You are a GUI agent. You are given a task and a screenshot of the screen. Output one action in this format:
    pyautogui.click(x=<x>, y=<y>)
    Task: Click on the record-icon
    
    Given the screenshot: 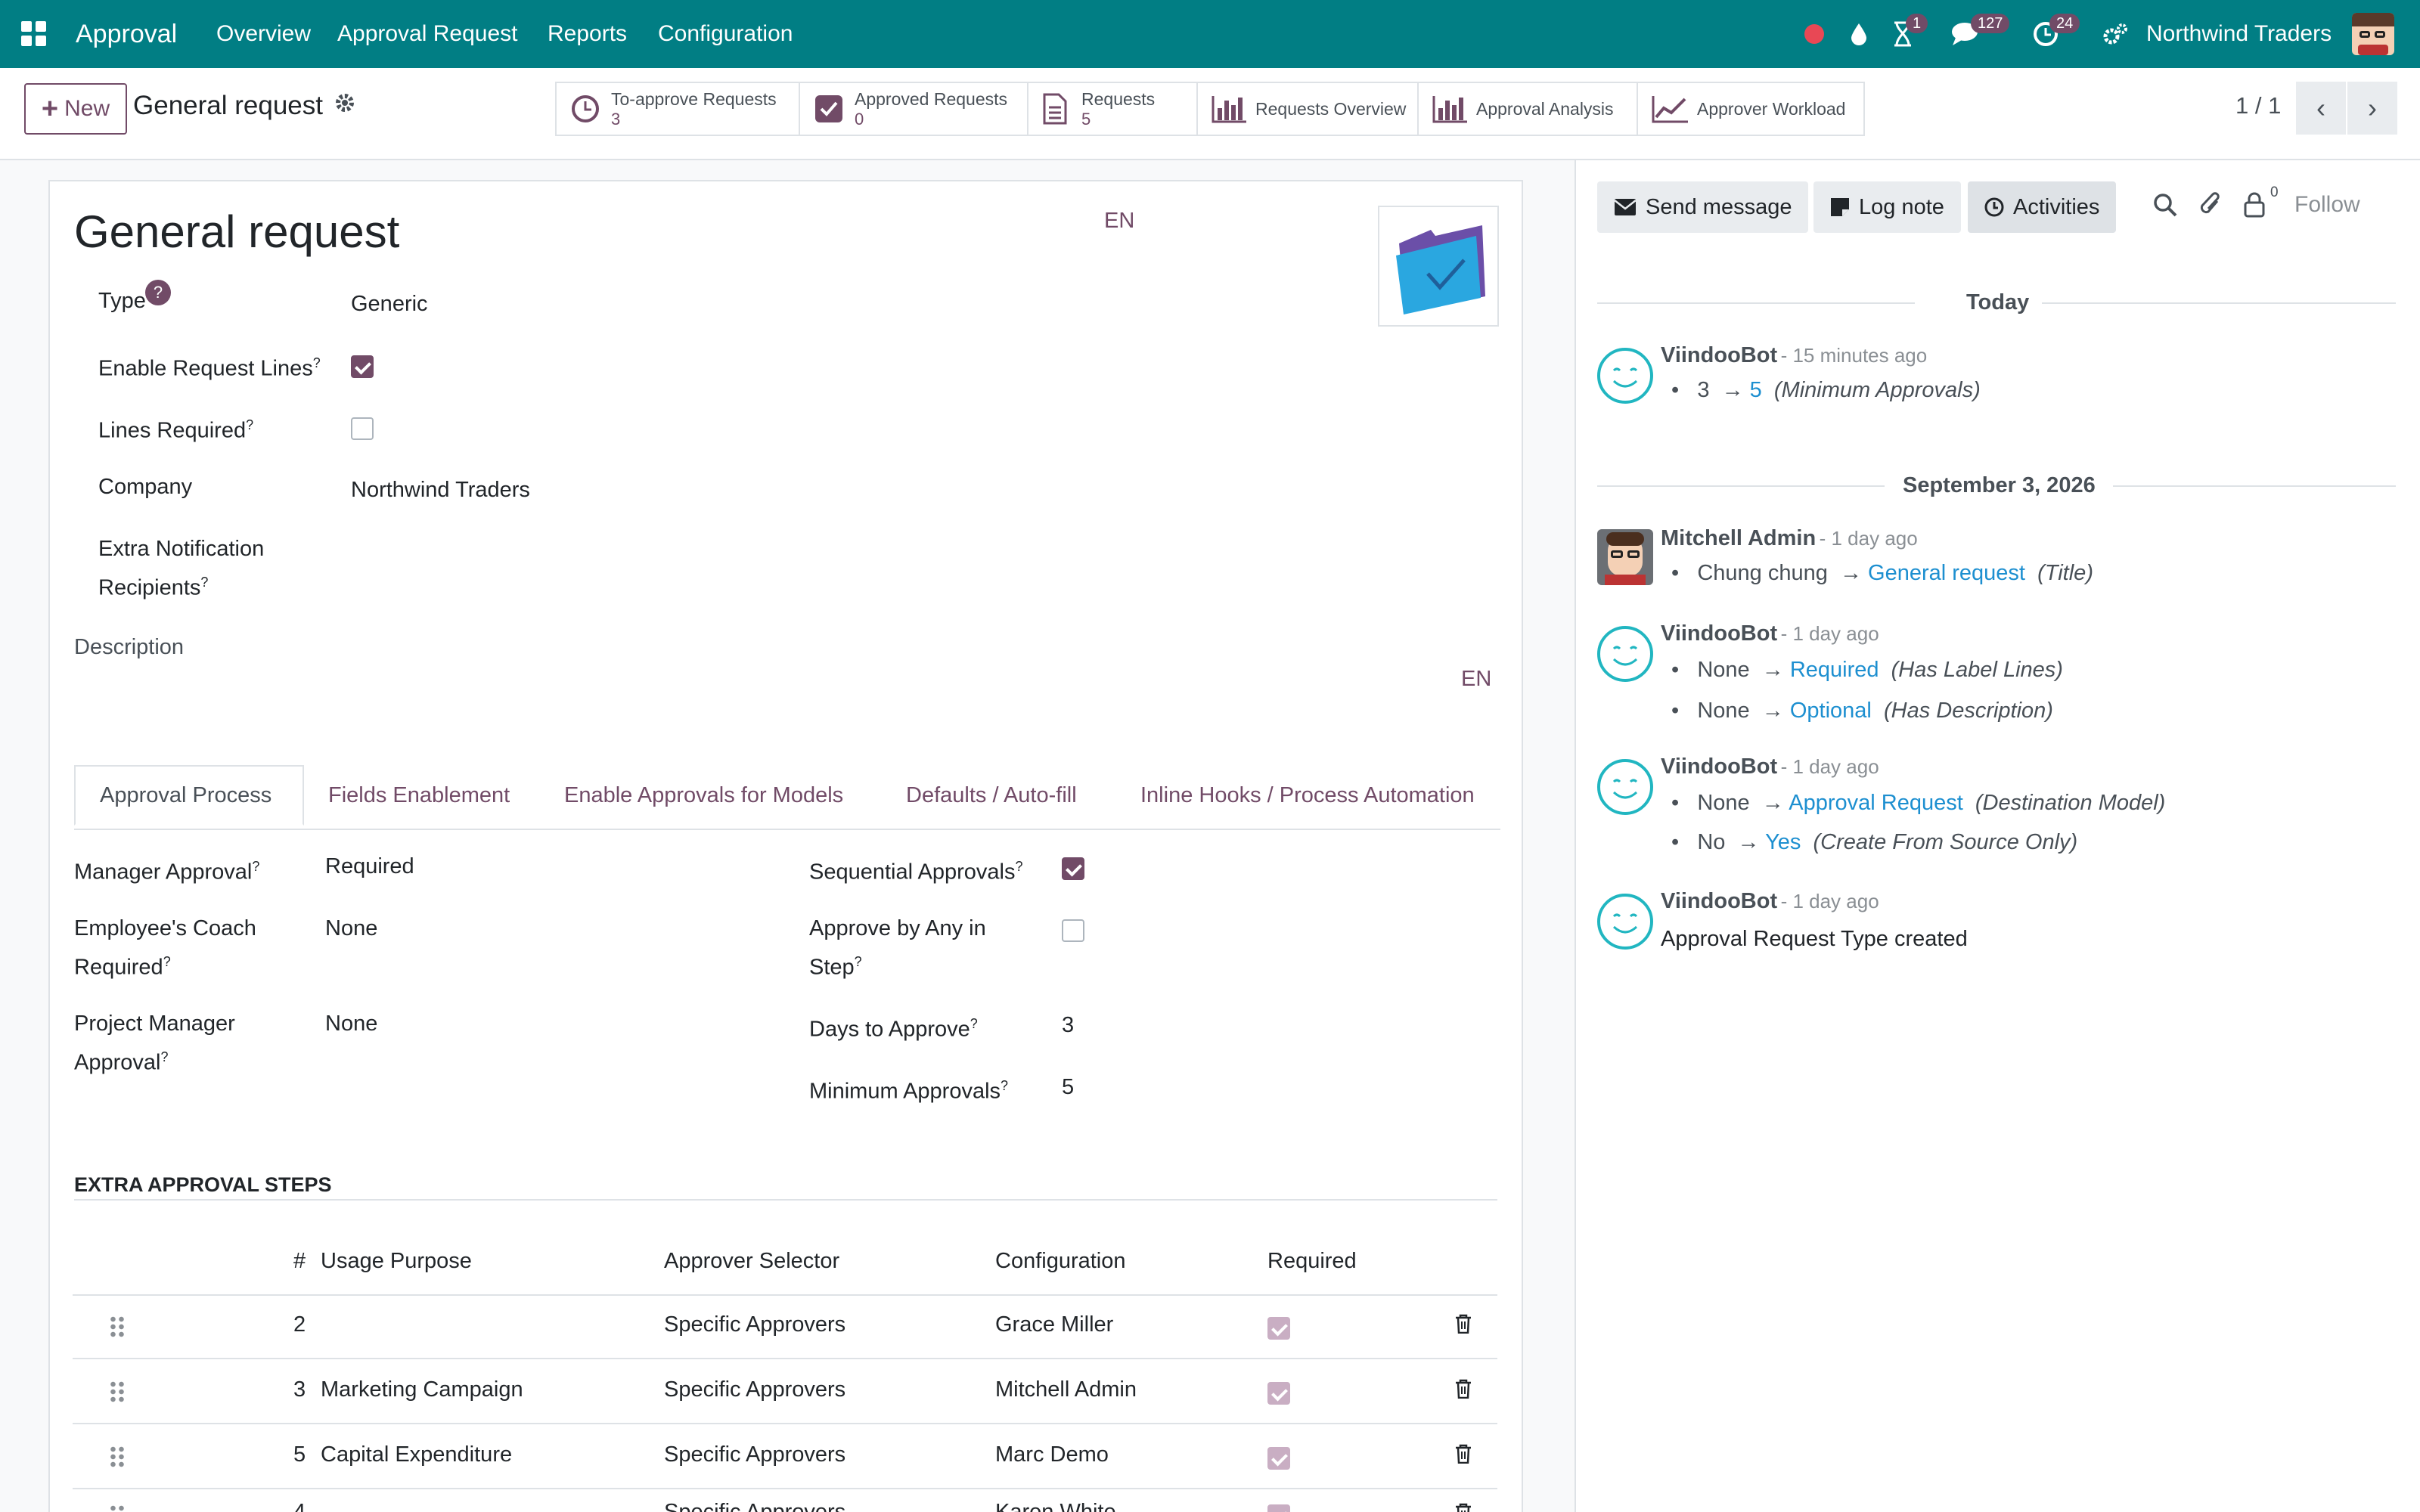 What is the action you would take?
    pyautogui.click(x=1814, y=34)
    